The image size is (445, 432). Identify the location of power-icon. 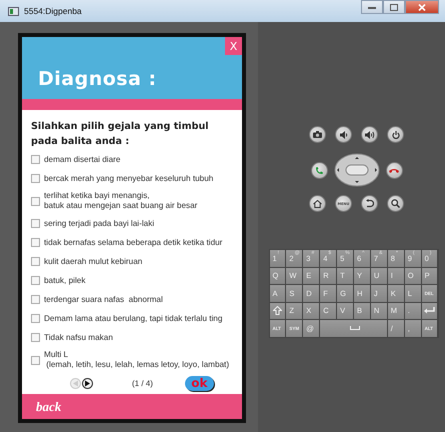
(396, 134).